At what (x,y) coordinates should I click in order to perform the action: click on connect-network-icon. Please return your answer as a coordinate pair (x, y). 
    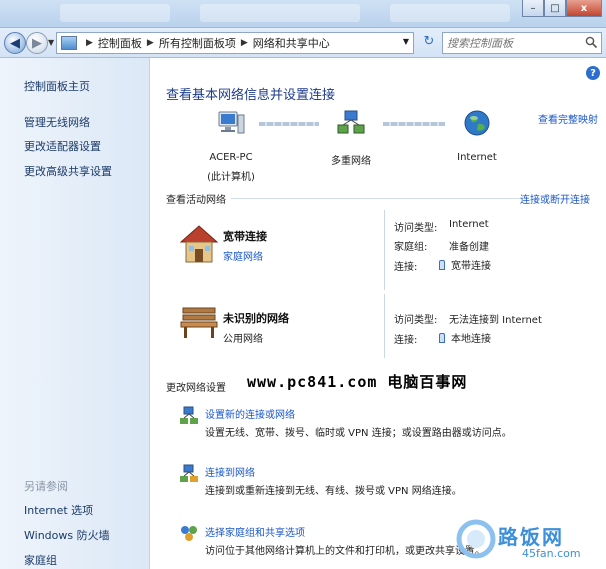
    Looking at the image, I should click on (189, 473).